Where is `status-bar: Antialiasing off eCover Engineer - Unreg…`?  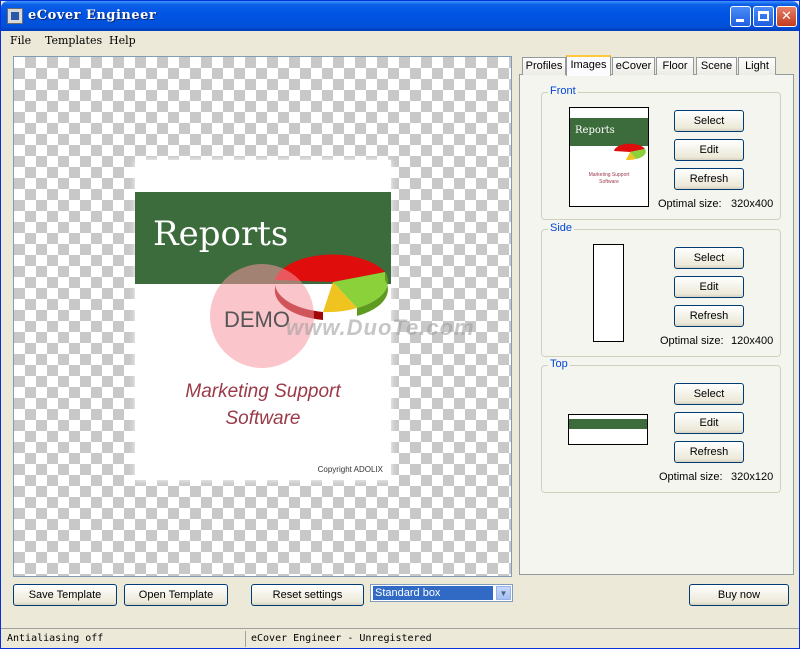 status-bar: Antialiasing off eCover Engineer - Unreg… is located at coordinates (400, 638).